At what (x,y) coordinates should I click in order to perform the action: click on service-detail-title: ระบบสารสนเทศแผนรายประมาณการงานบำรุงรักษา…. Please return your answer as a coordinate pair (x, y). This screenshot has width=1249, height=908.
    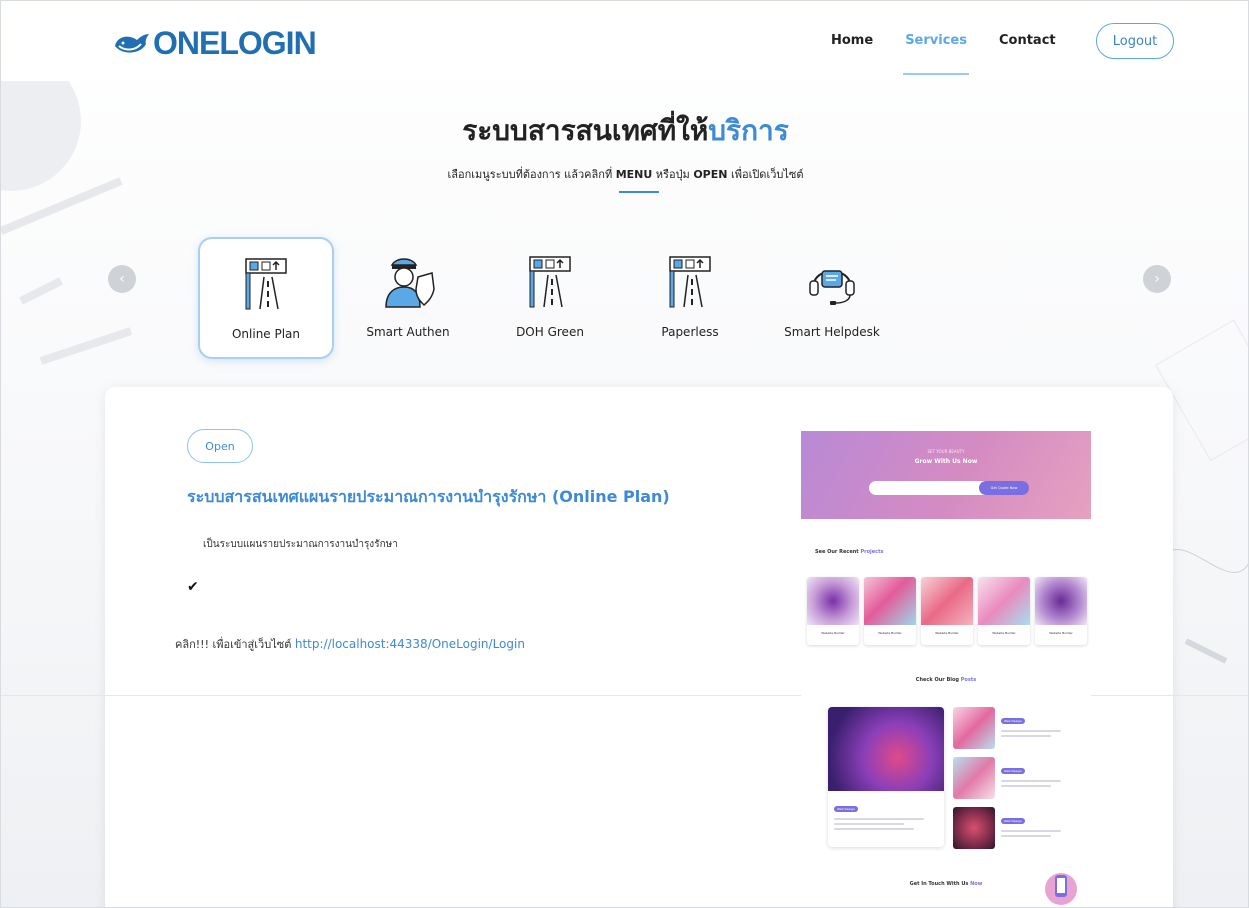
    Looking at the image, I should click on (428, 496).